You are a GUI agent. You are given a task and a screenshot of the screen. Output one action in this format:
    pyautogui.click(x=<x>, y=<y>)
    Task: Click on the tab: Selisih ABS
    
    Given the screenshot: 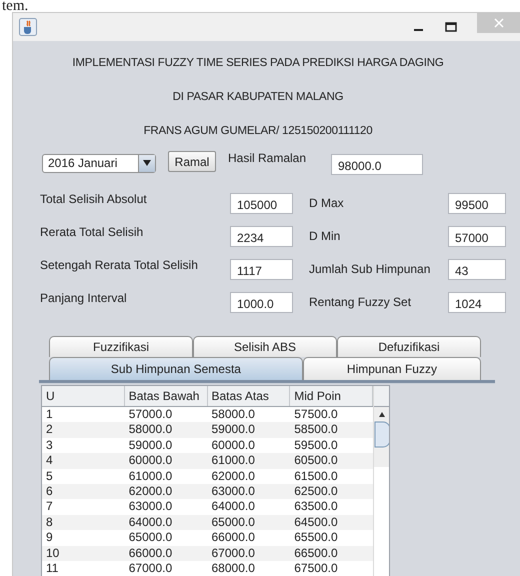 What is the action you would take?
    pyautogui.click(x=265, y=346)
    